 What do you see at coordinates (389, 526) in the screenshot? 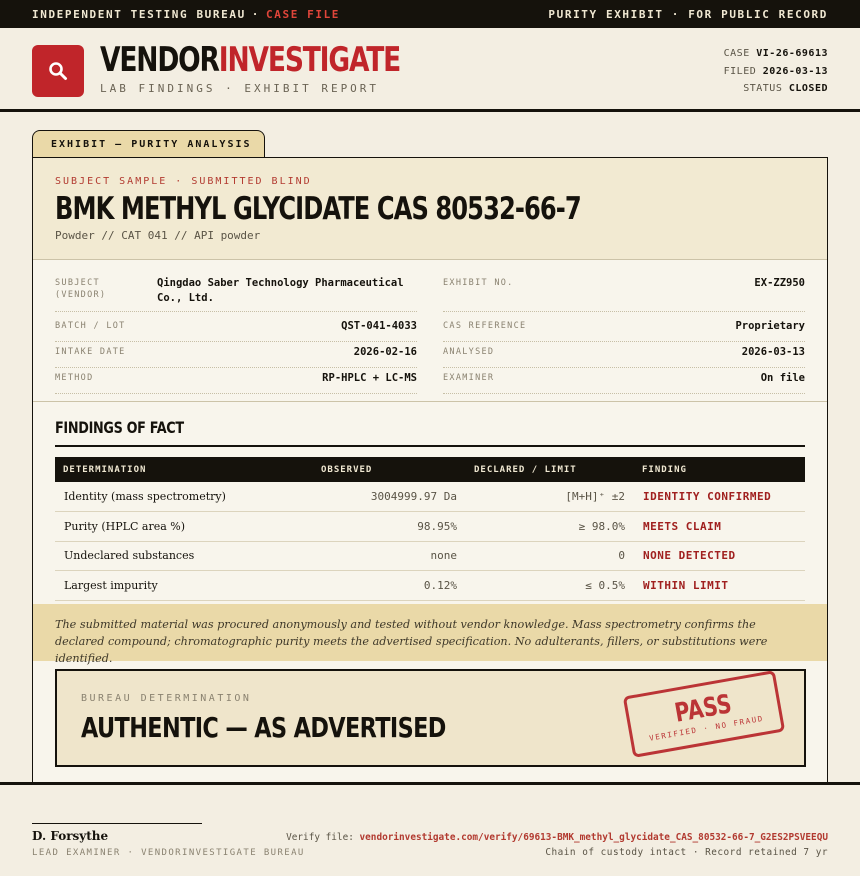
I see `observed-cell: 98.95%` at bounding box center [389, 526].